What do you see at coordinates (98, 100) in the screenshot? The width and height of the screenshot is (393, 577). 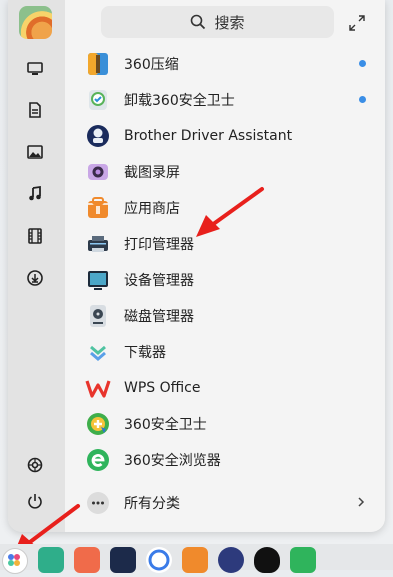 I see `uninstall-icon` at bounding box center [98, 100].